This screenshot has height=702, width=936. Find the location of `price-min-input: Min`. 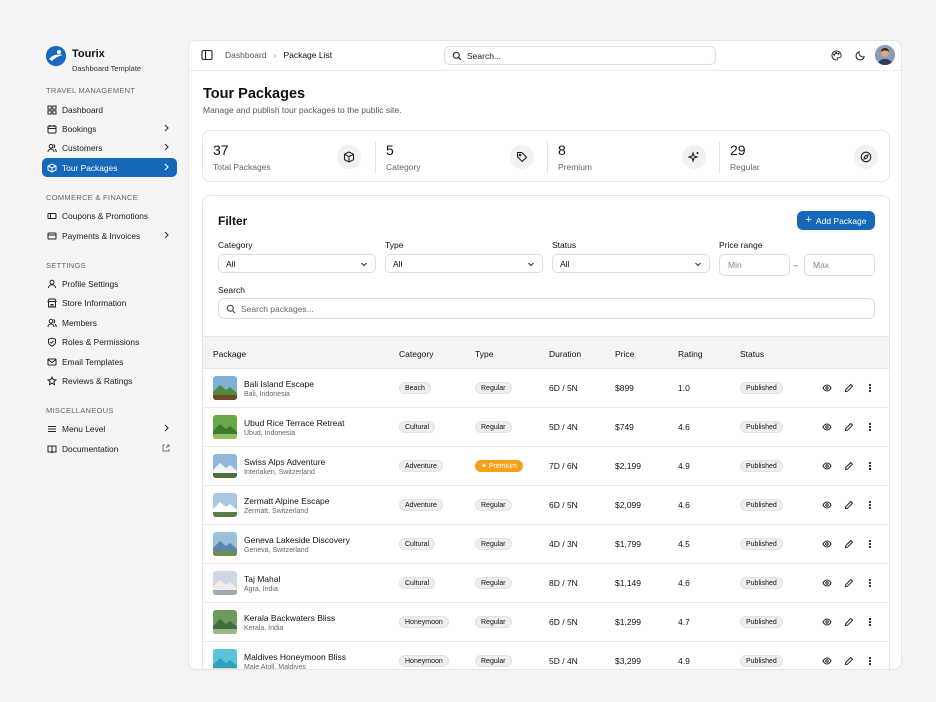

price-min-input: Min is located at coordinates (754, 265).